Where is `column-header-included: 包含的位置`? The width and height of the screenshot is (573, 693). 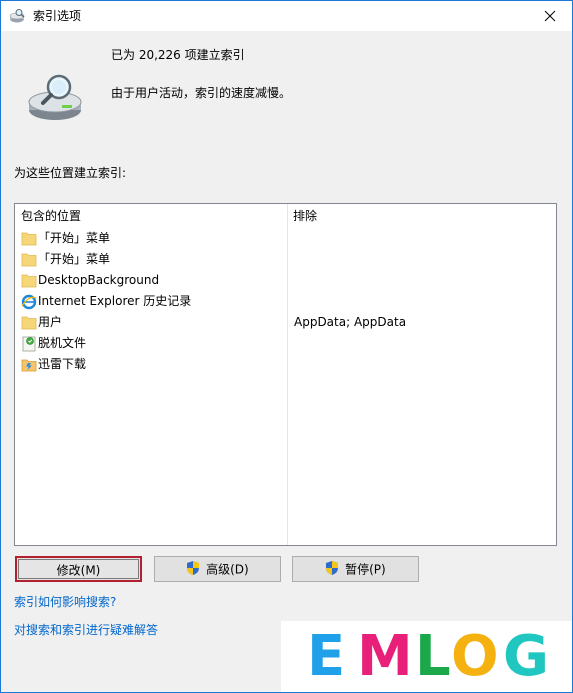 column-header-included: 包含的位置 is located at coordinates (51, 216).